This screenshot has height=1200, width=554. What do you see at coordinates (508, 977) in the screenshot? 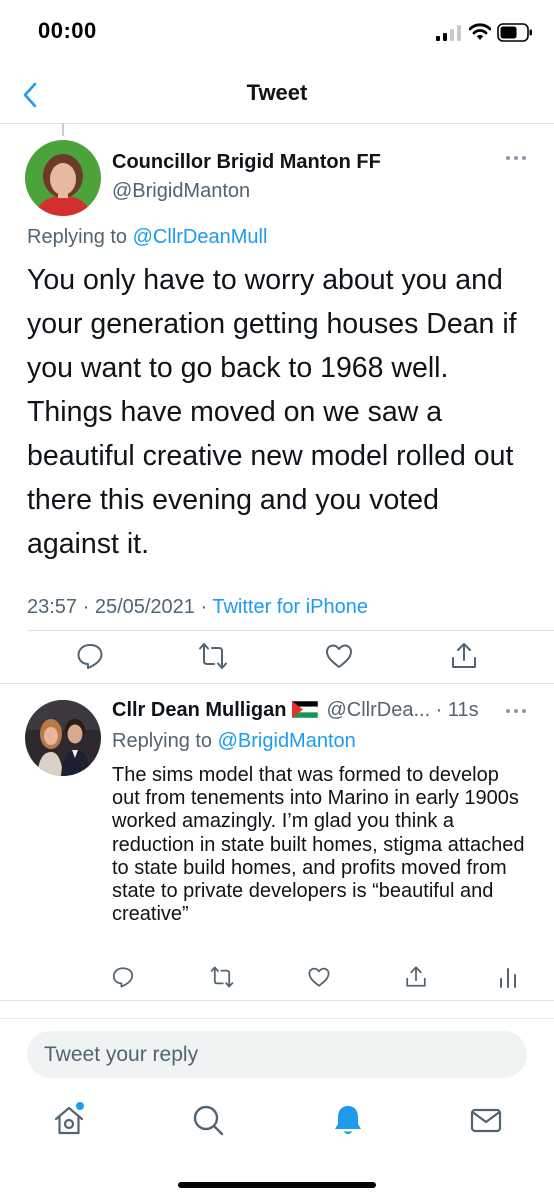
I see `analytics-icon` at bounding box center [508, 977].